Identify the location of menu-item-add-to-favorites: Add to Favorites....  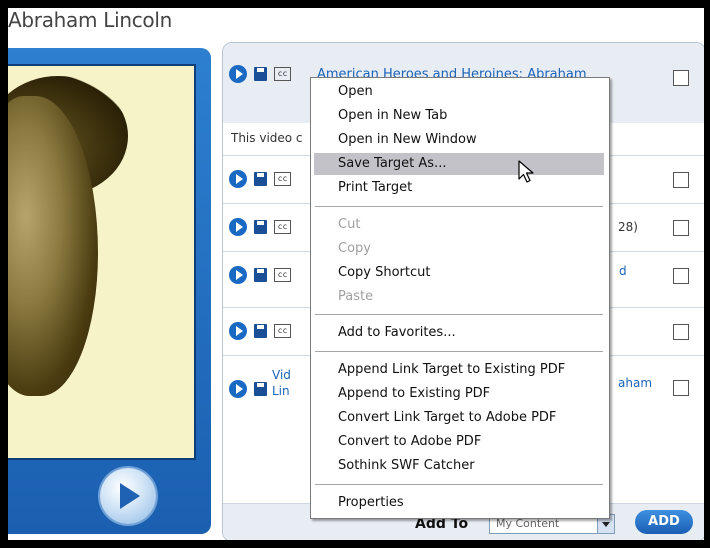
(459, 333).